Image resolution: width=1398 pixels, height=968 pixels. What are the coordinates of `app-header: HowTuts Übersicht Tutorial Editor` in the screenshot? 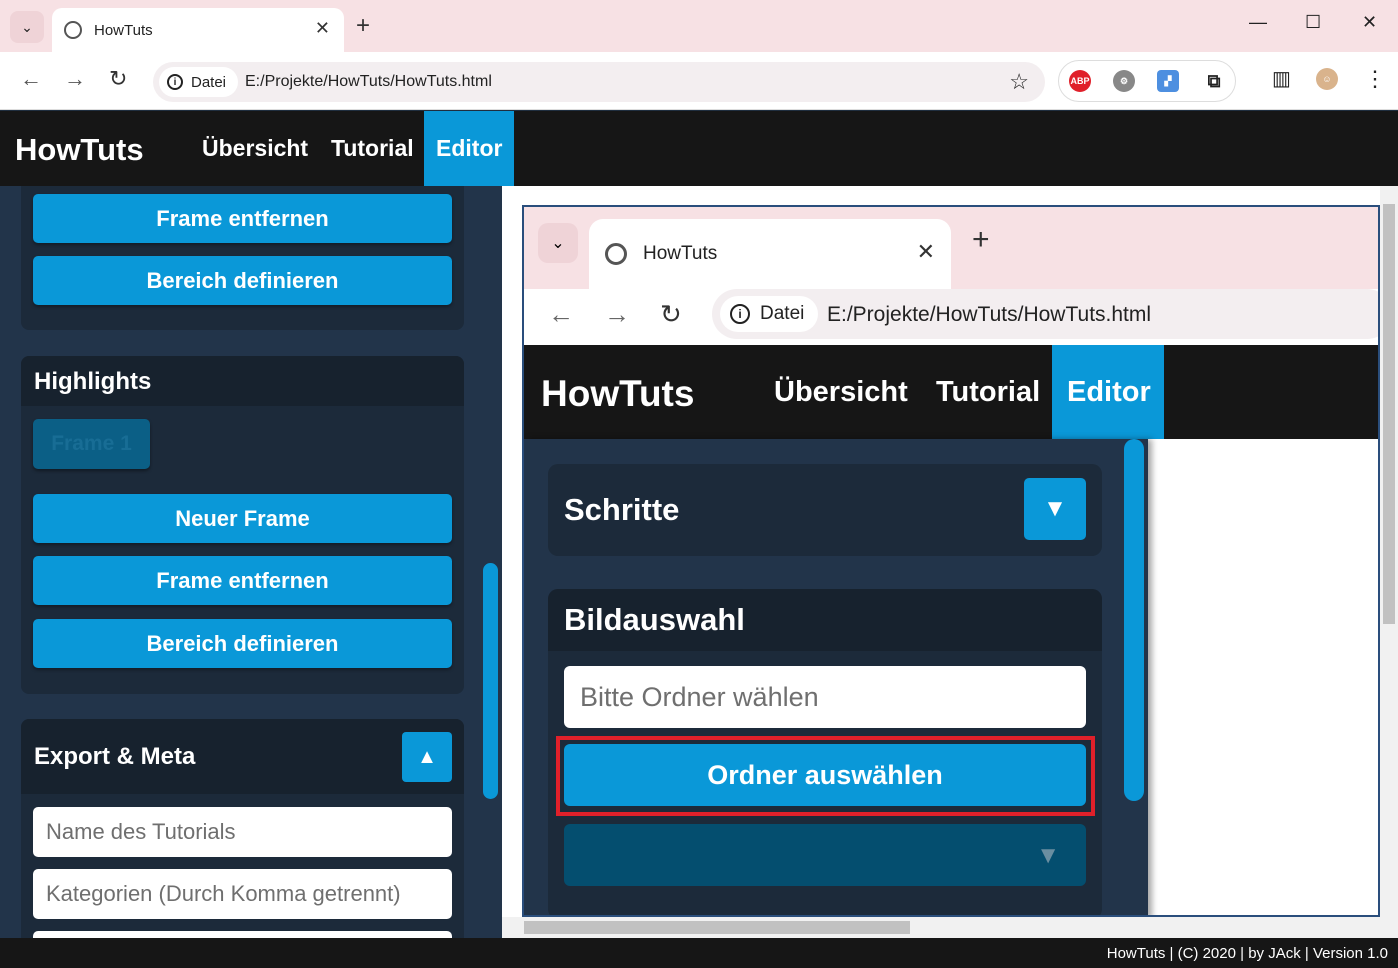 It's located at (699, 148).